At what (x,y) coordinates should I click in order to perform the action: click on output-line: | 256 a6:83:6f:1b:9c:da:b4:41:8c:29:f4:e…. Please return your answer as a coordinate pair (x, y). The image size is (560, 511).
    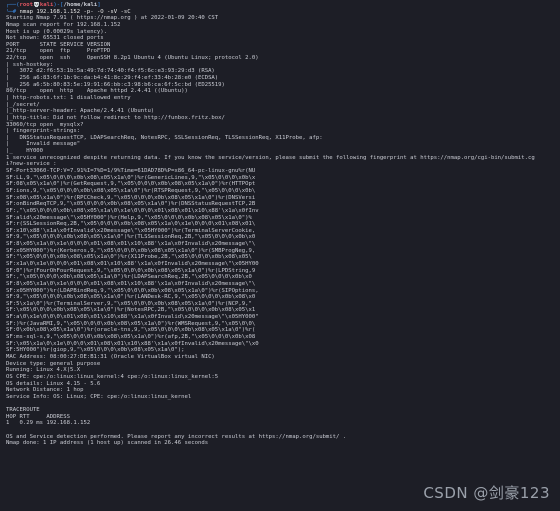
    Looking at the image, I should click on (112, 78).